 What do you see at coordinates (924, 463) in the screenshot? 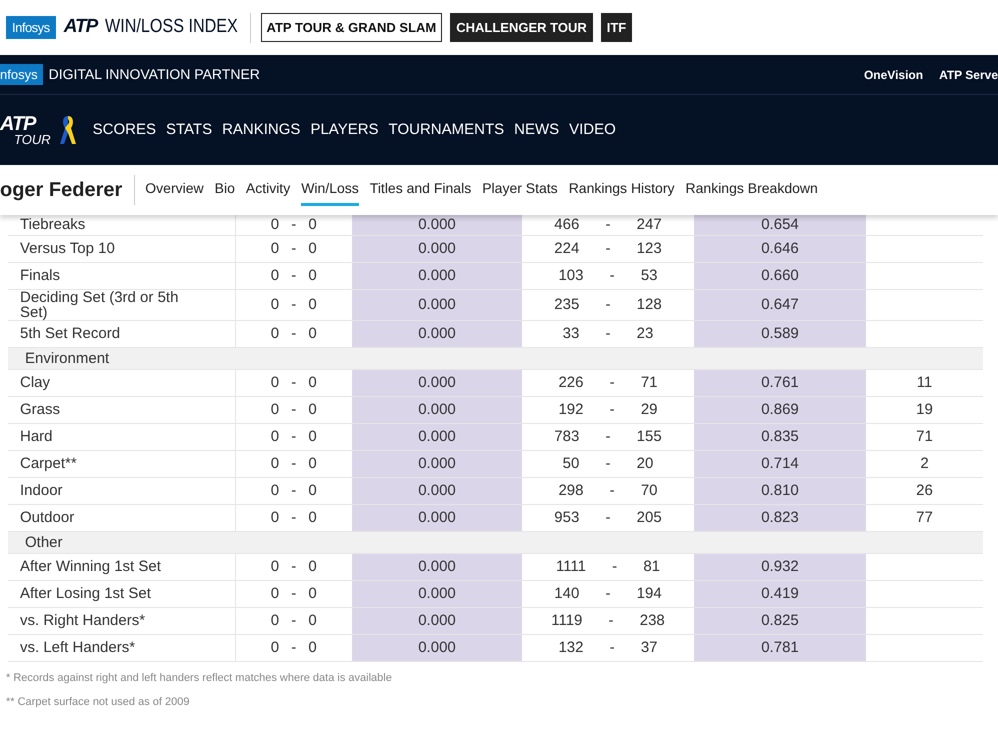
I see `titles-count: 2` at bounding box center [924, 463].